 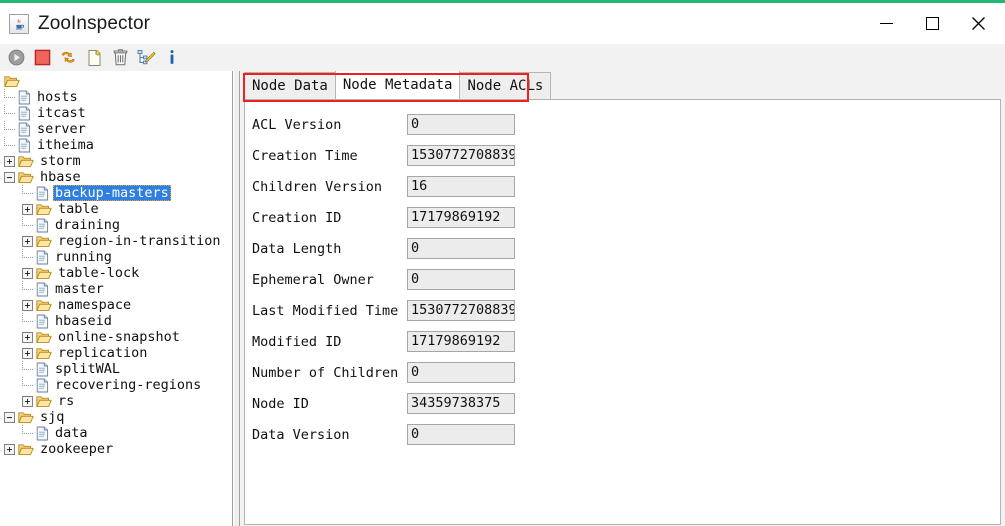 I want to click on new-document-icon, so click(x=94, y=57).